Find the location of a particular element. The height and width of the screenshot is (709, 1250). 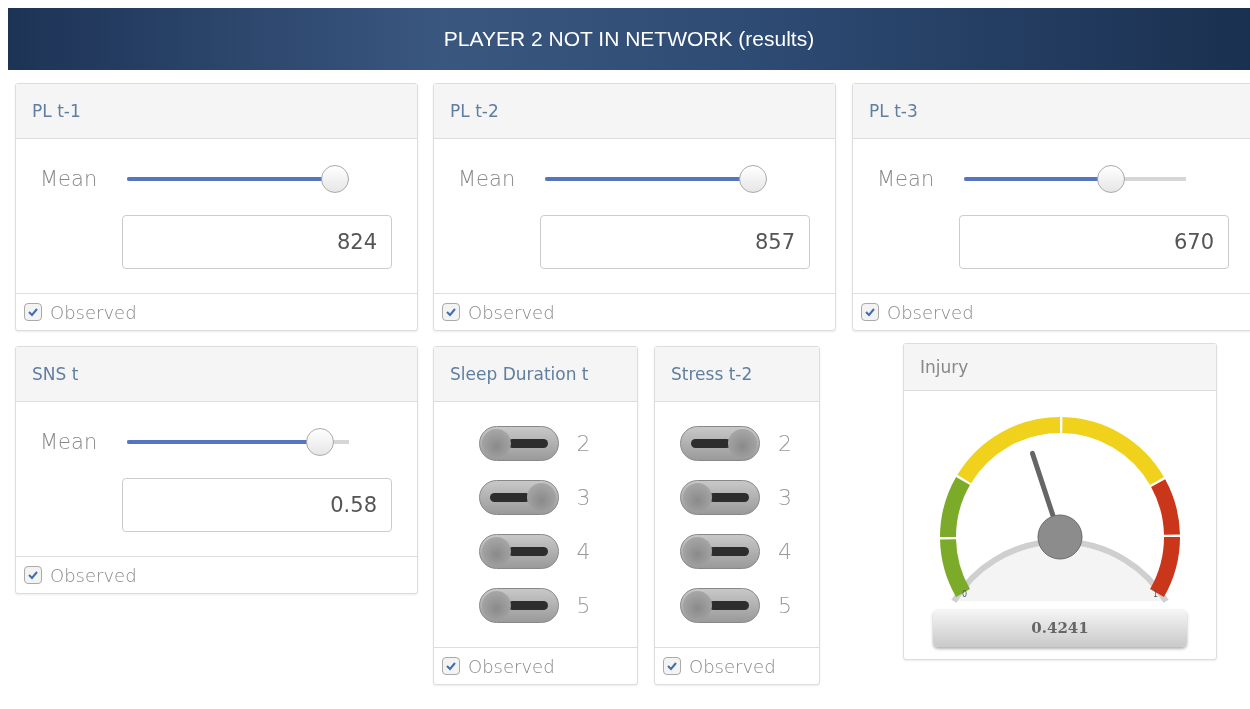

value-field: 670 is located at coordinates (1094, 242).